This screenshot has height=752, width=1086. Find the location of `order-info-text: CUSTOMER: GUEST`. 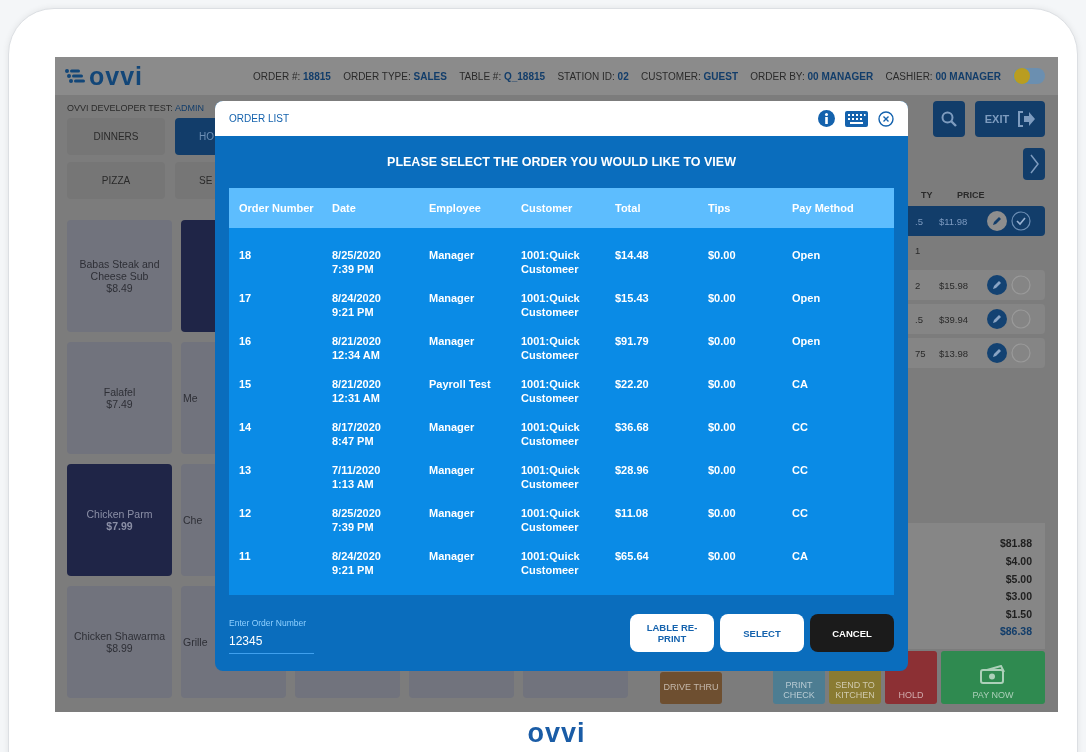

order-info-text: CUSTOMER: GUEST is located at coordinates (690, 76).